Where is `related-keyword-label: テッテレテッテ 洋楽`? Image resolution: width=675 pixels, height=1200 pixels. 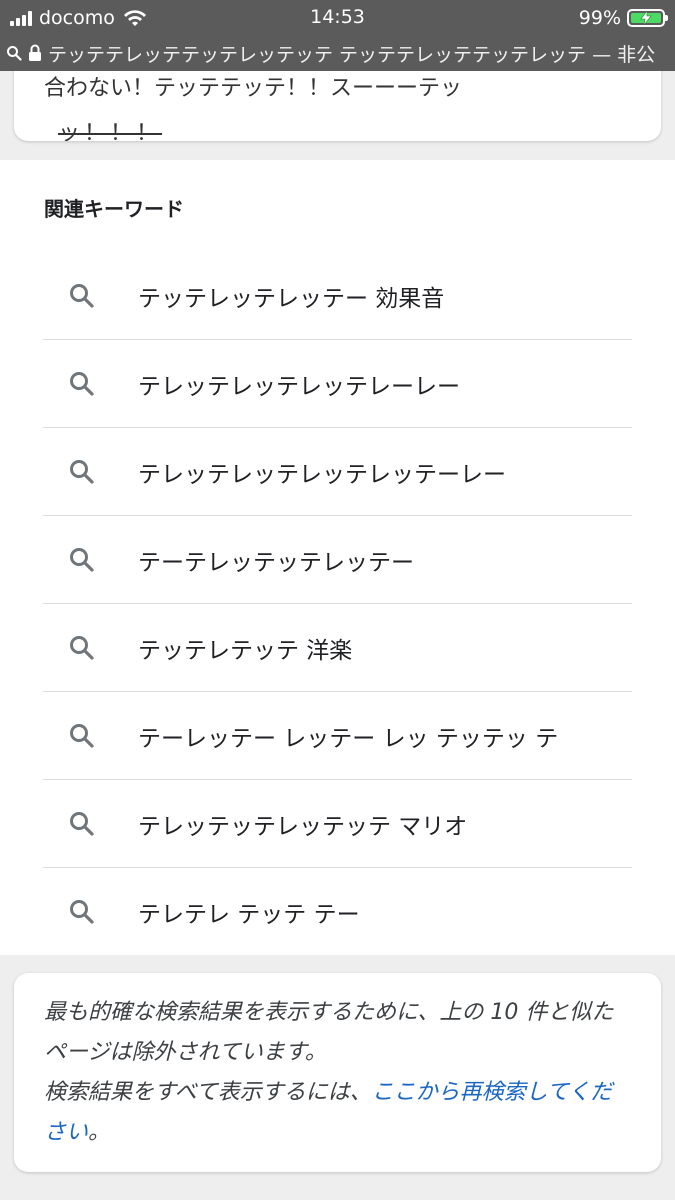
related-keyword-label: テッテレテッテ 洋楽 is located at coordinates (245, 650).